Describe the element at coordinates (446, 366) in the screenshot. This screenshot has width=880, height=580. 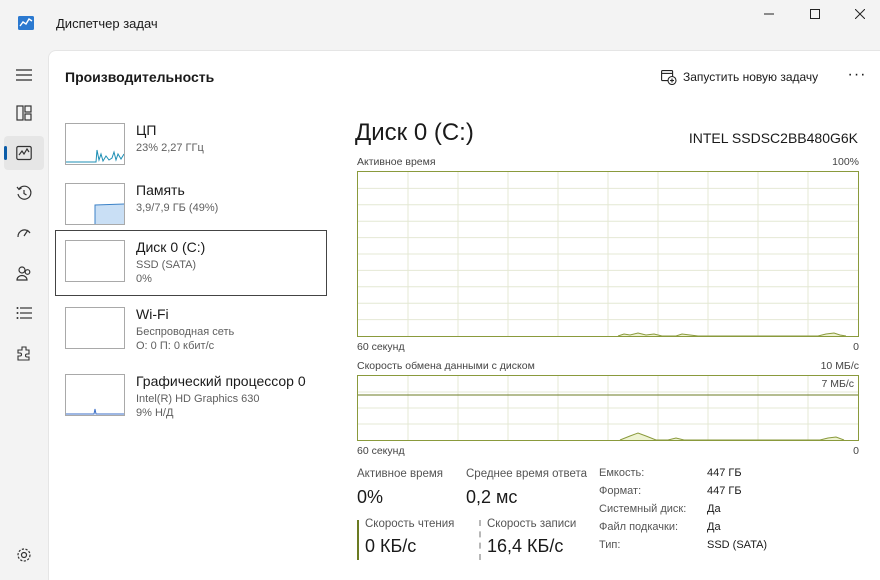
I see `transfer-rate-graph-label: Скорость обмена данными с диском` at that location.